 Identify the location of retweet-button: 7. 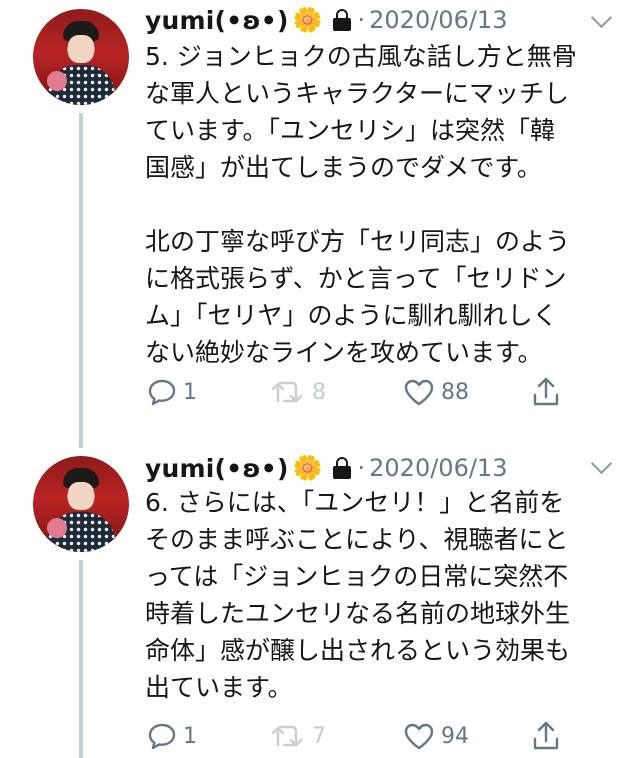
(298, 736).